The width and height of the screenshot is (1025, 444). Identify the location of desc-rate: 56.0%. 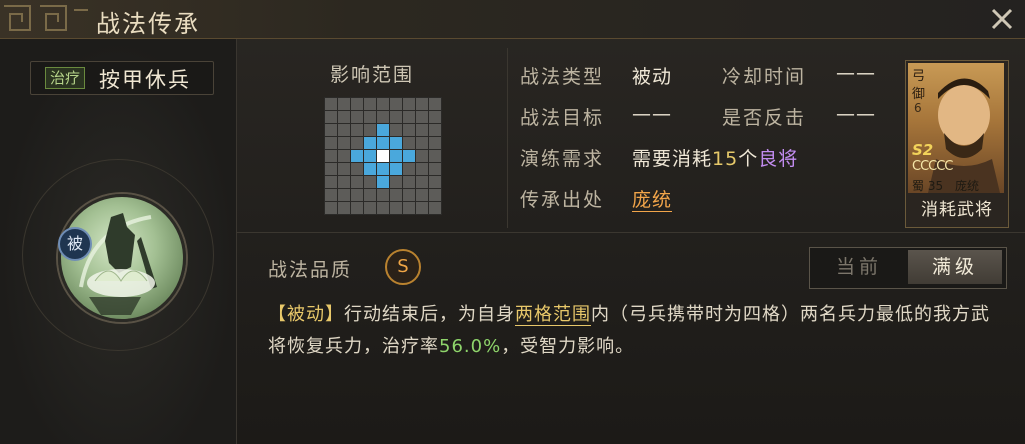
(470, 346).